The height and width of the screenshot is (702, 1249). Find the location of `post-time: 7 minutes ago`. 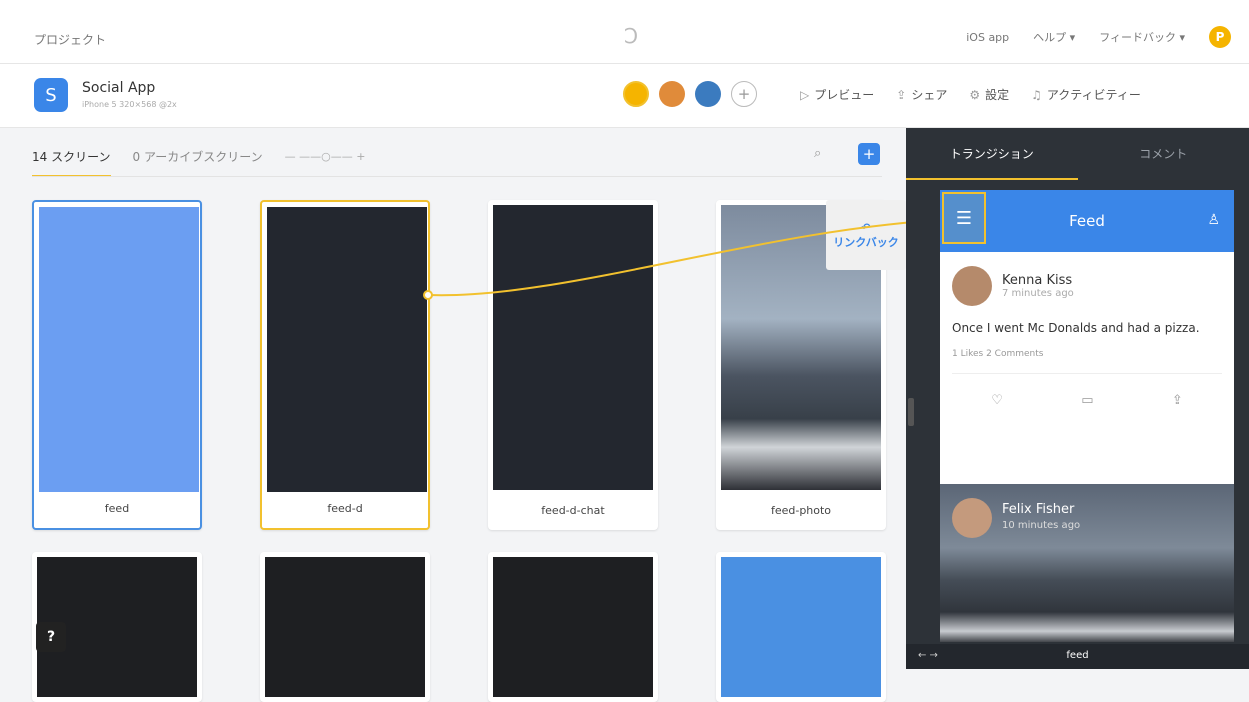

post-time: 7 minutes ago is located at coordinates (1038, 293).